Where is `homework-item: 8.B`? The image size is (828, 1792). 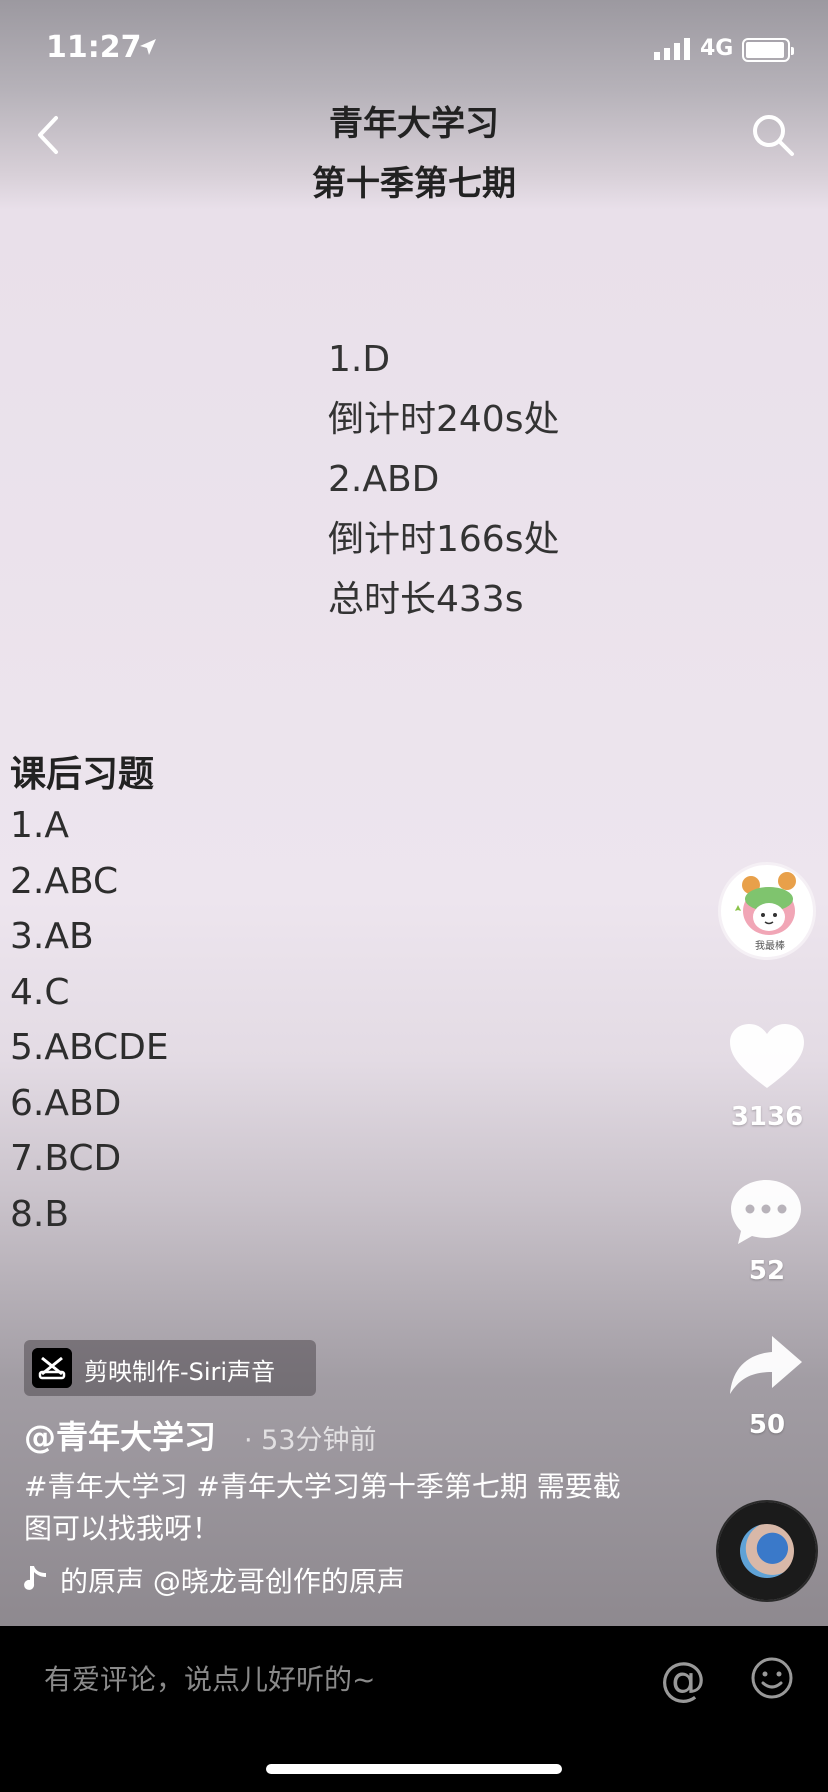
homework-item: 8.B is located at coordinates (40, 1214).